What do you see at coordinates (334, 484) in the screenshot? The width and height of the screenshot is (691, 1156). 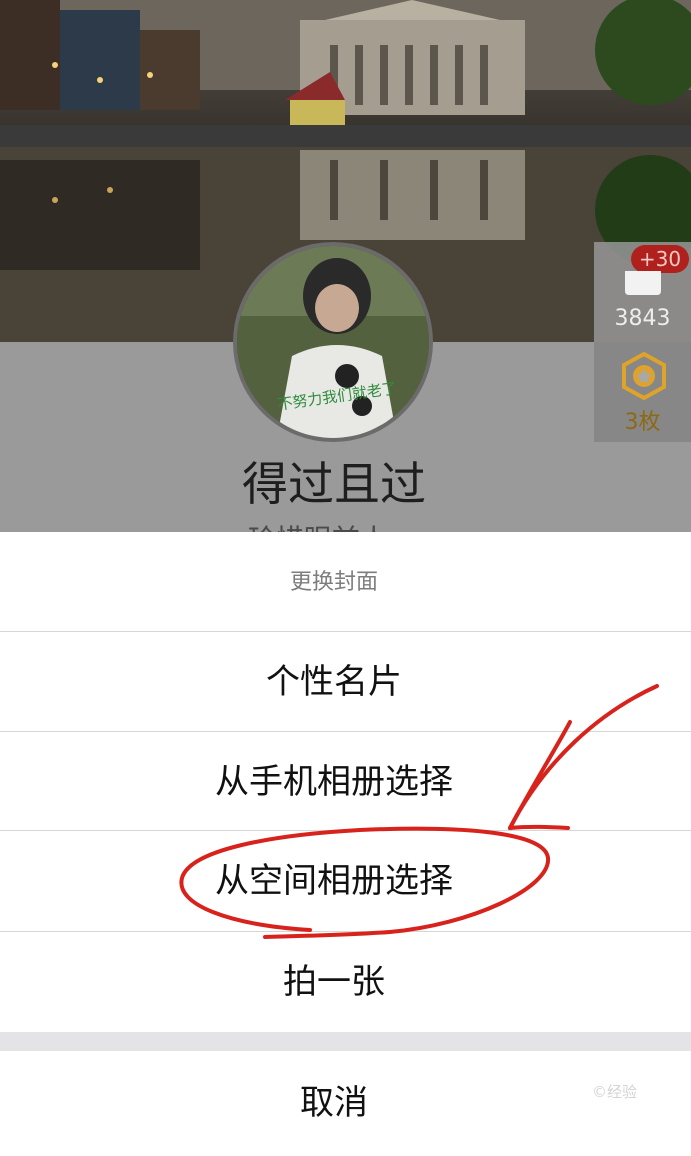 I see `username: 得过且过` at bounding box center [334, 484].